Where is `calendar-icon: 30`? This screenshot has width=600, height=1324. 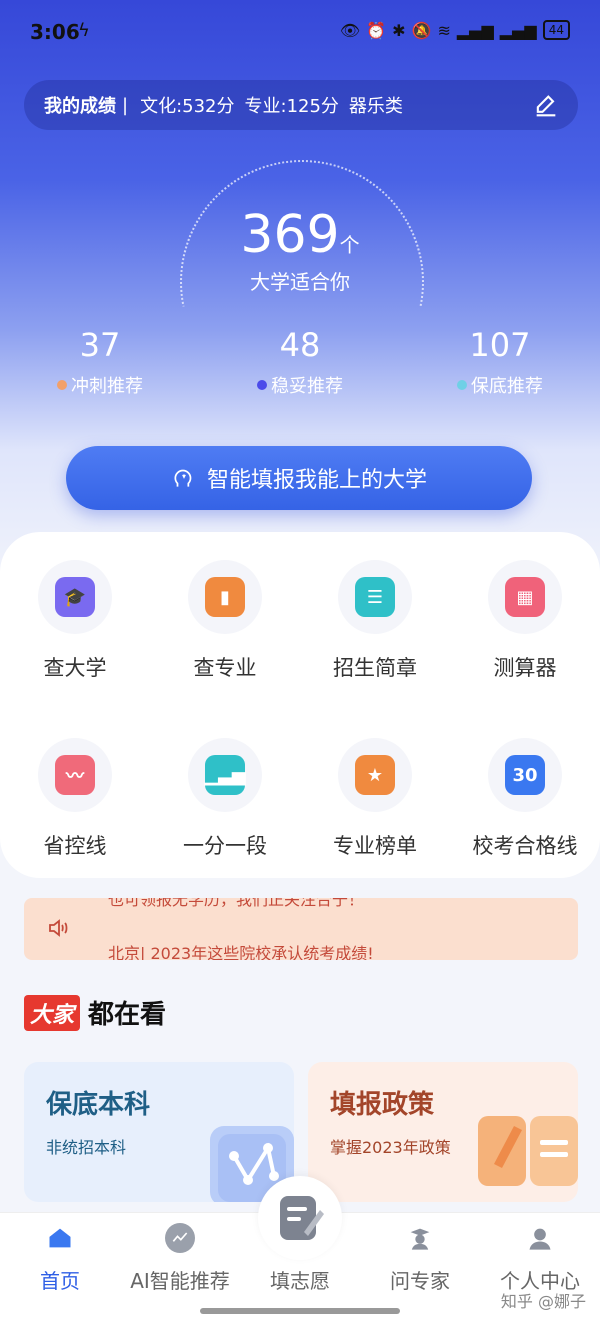 calendar-icon: 30 is located at coordinates (525, 775).